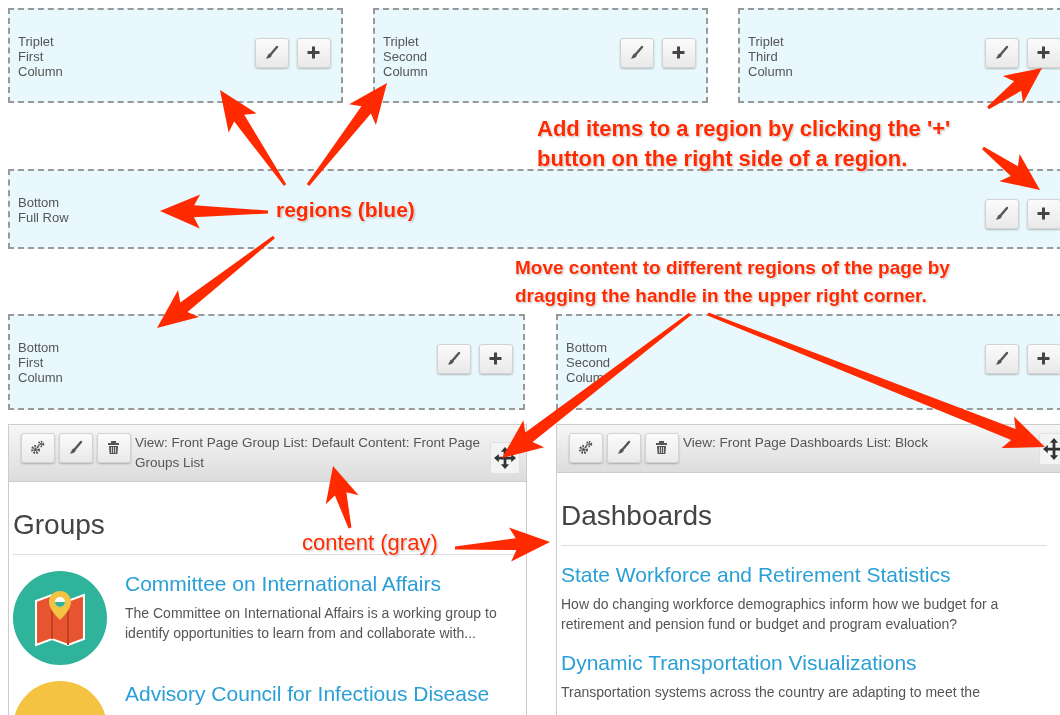 The width and height of the screenshot is (1060, 715). Describe the element at coordinates (308, 453) in the screenshot. I see `panel-title: View: Front Page Group List: Default Content: Front Page Groups List` at that location.